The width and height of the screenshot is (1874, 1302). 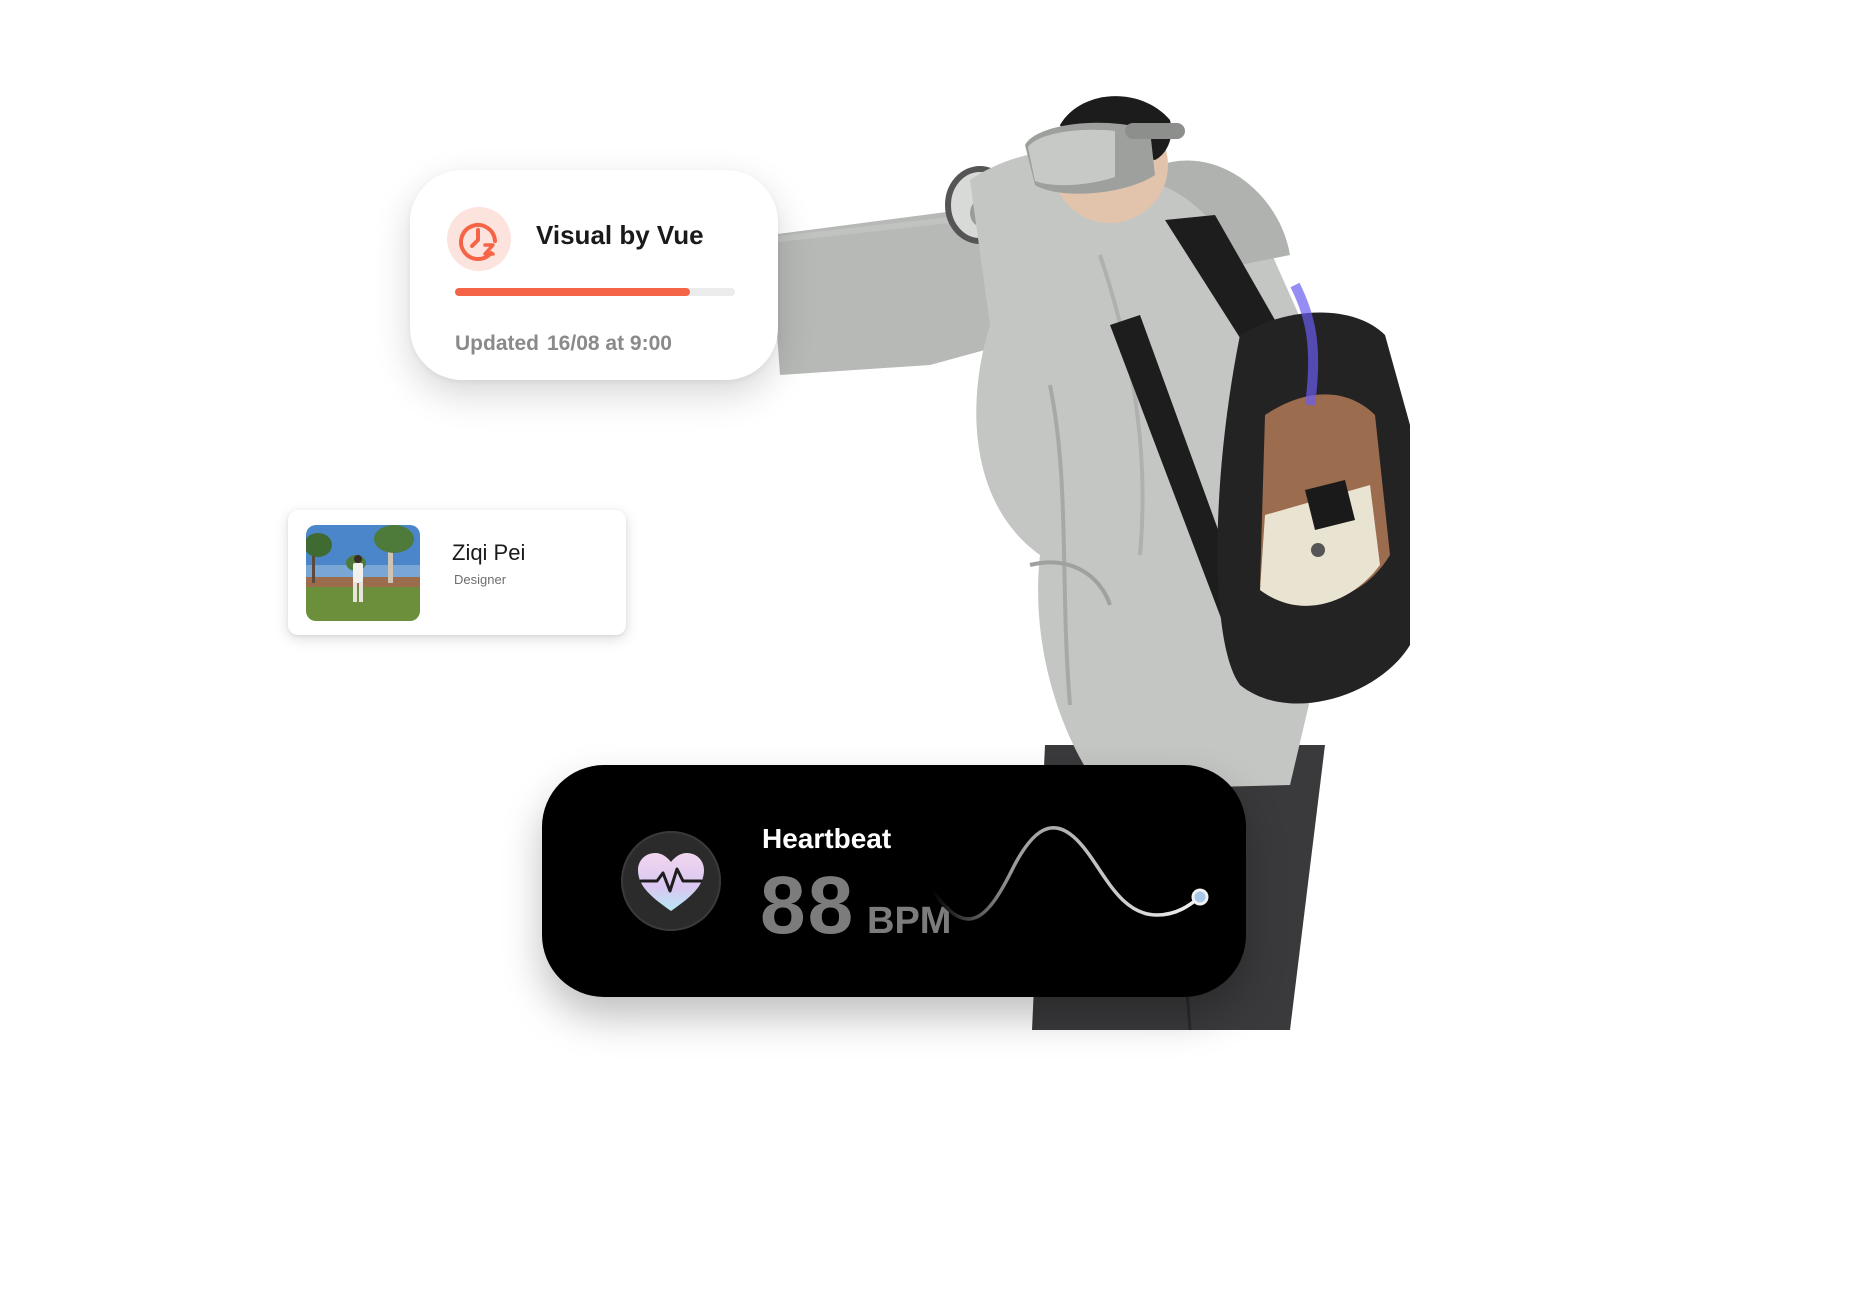 What do you see at coordinates (480, 579) in the screenshot?
I see `profile-role: Designer` at bounding box center [480, 579].